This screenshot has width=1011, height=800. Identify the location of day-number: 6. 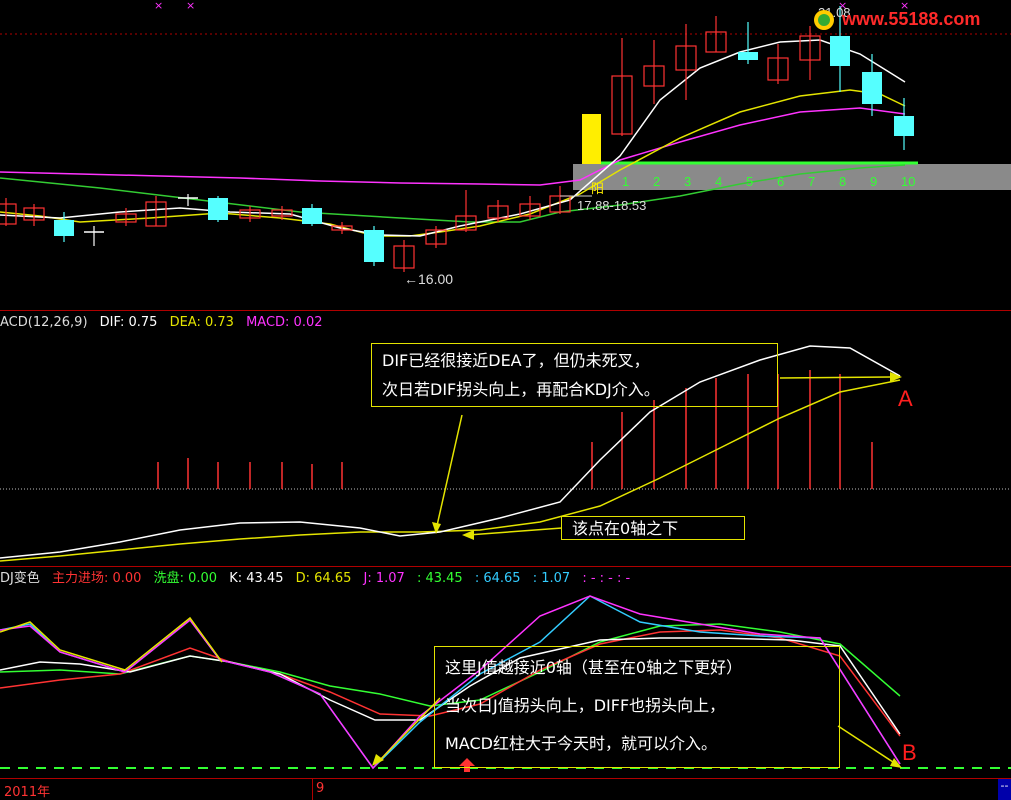
(780, 181).